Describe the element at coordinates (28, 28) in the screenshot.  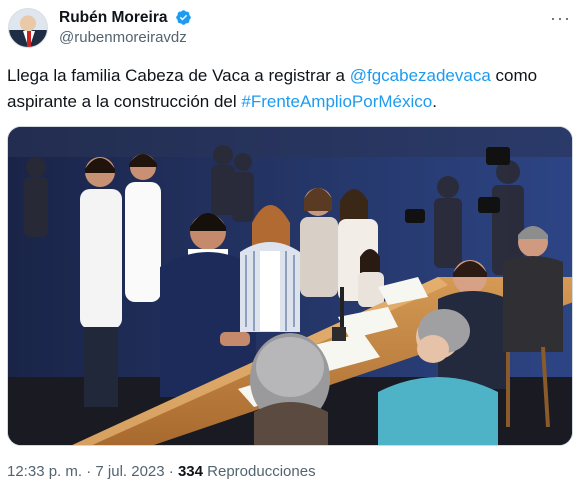
I see `author-avatar` at that location.